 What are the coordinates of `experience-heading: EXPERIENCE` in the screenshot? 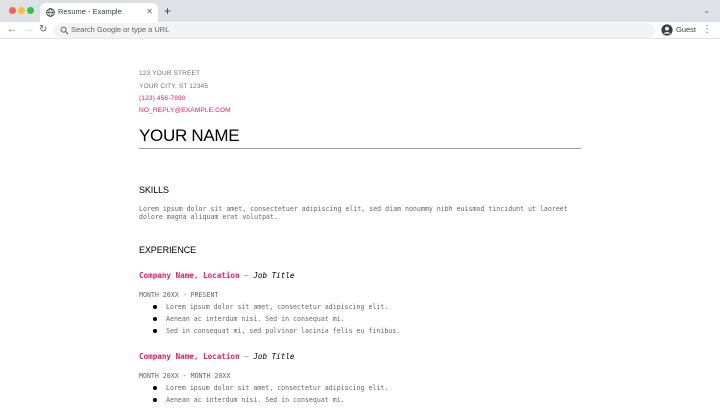 It's located at (168, 250).